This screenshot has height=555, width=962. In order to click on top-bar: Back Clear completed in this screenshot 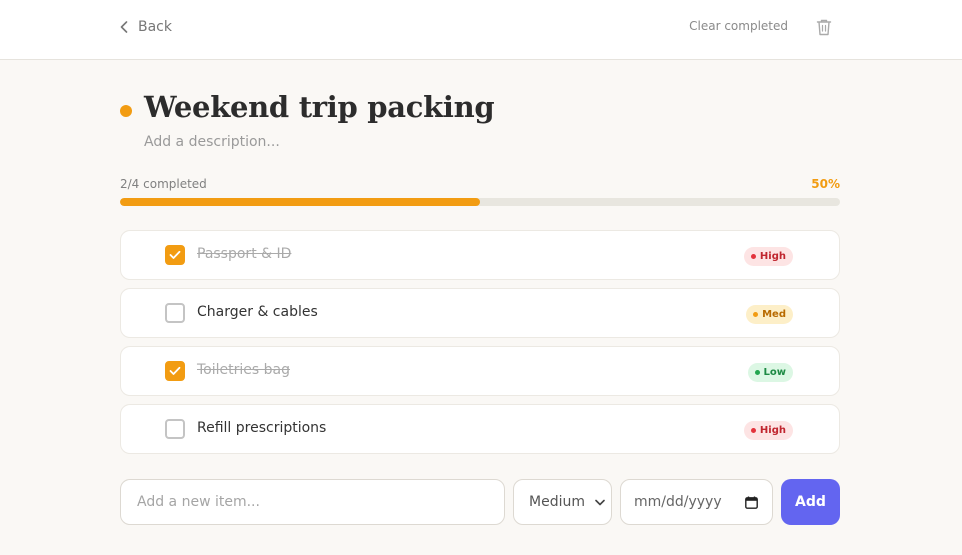, I will do `click(481, 30)`.